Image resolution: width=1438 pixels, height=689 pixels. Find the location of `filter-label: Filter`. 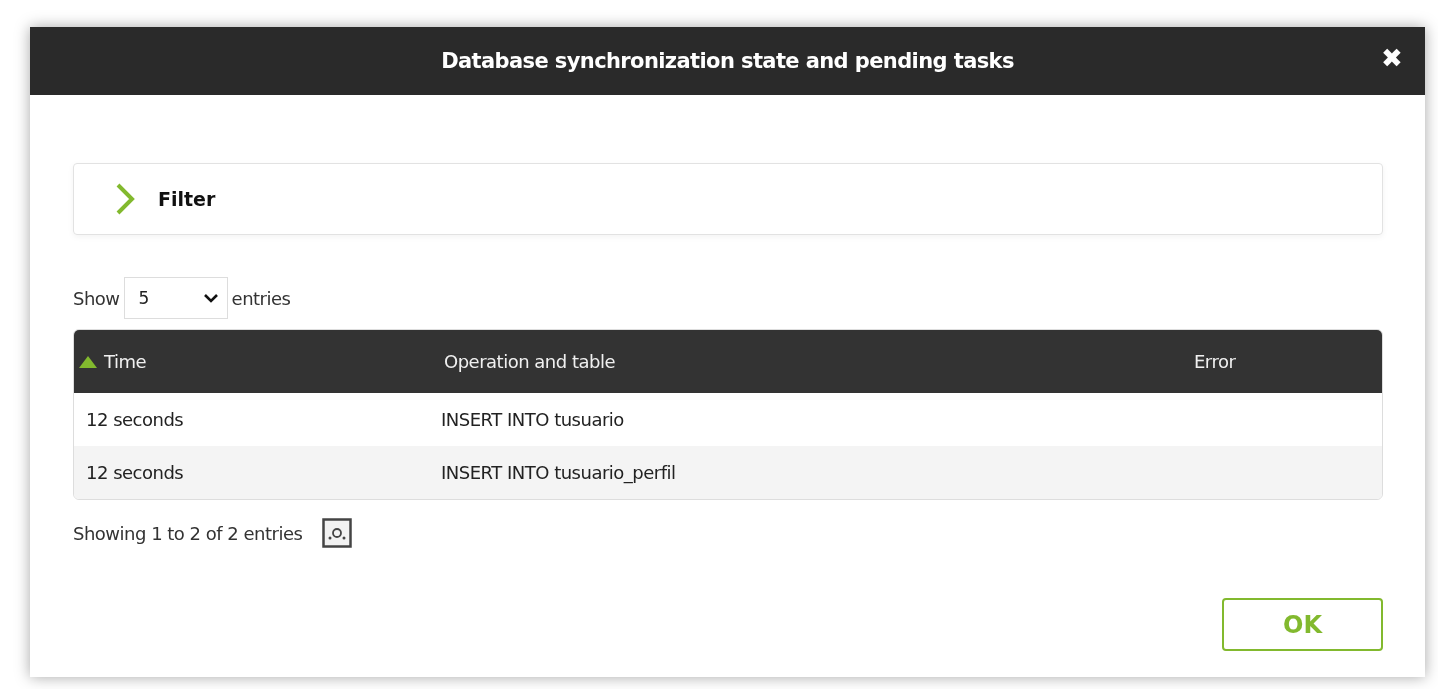

filter-label: Filter is located at coordinates (187, 199).